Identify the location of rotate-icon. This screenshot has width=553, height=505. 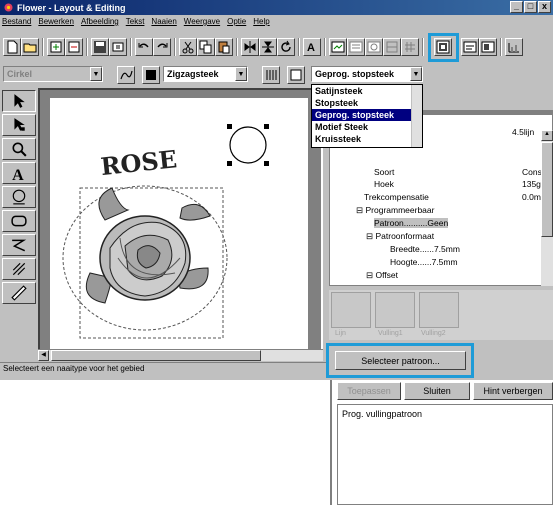
(286, 47).